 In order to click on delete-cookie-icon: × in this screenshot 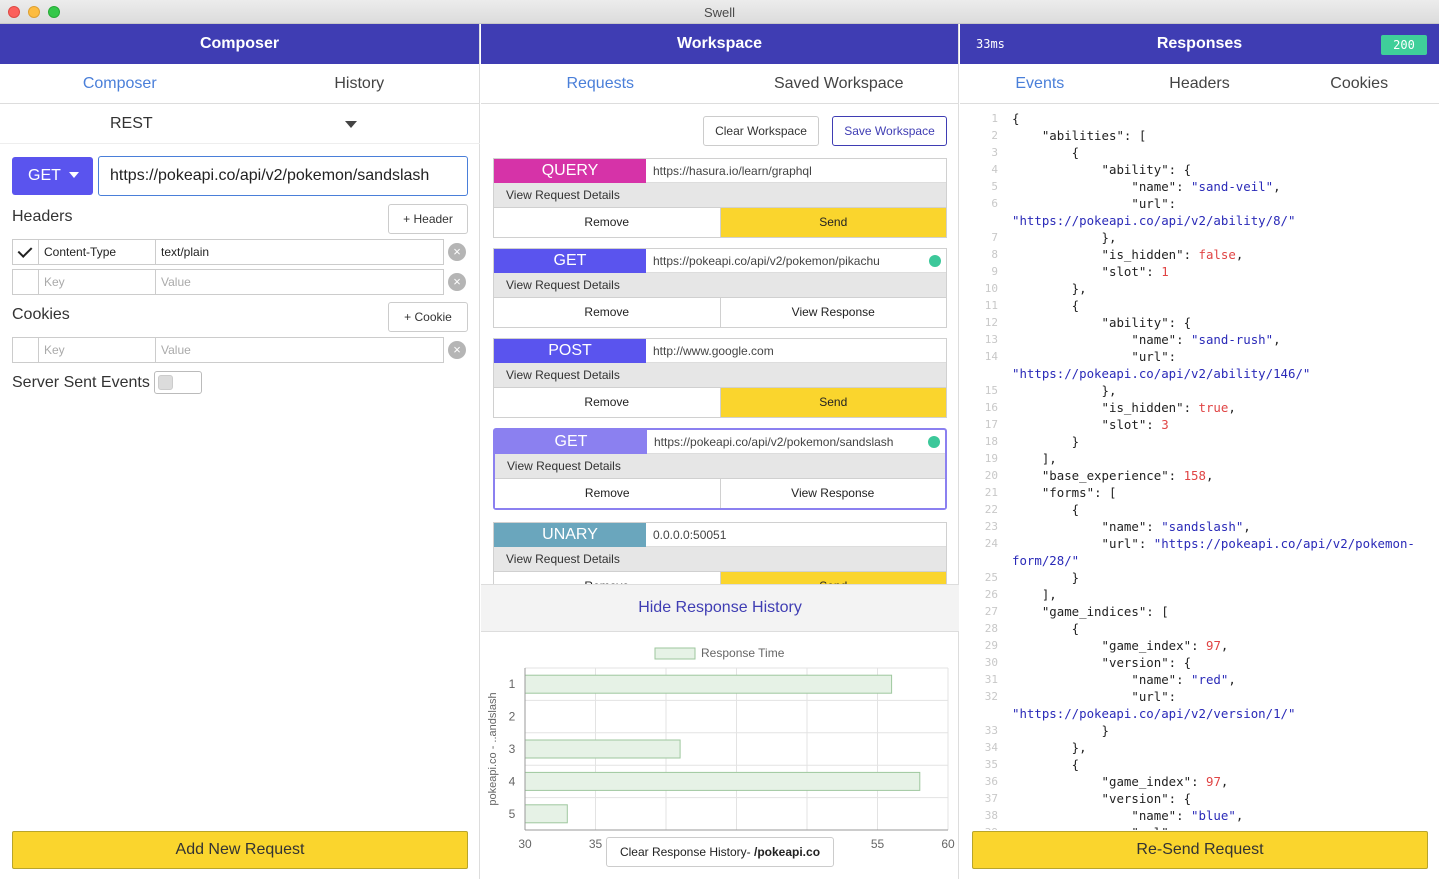, I will do `click(457, 350)`.